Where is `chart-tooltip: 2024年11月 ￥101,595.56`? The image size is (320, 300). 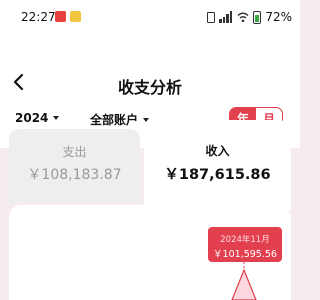
chart-tooltip: 2024年11月 ￥101,595.56 is located at coordinates (245, 244).